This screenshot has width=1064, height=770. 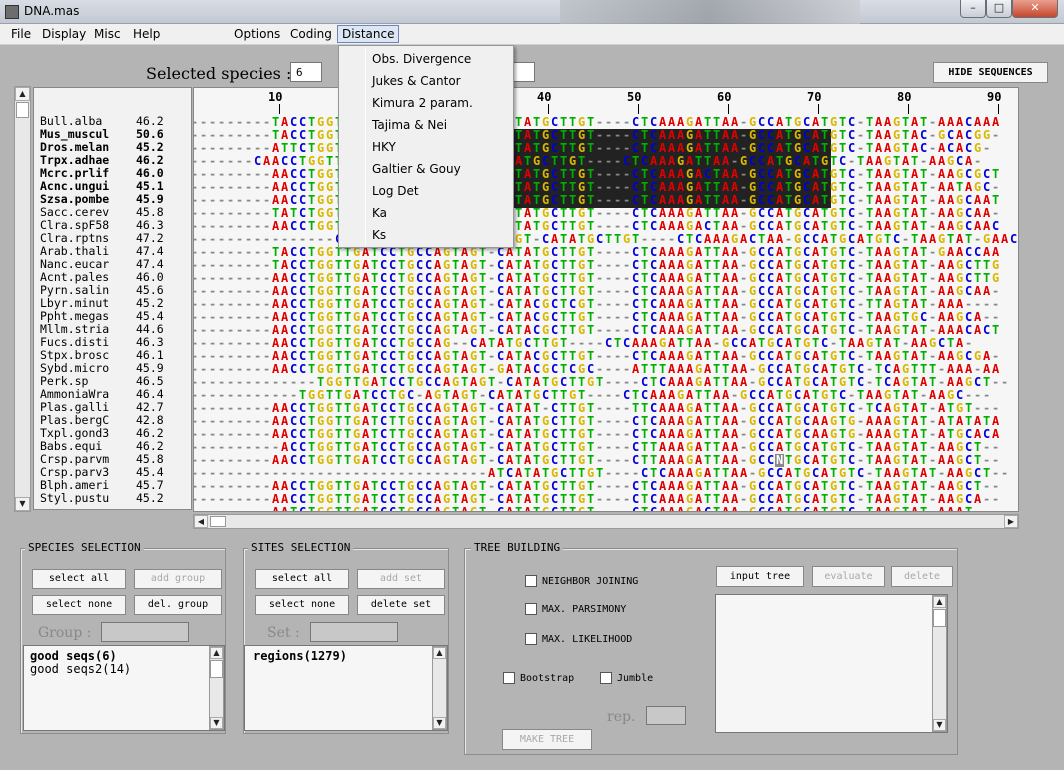 I want to click on species-gc-percent: 46.3, so click(x=150, y=225).